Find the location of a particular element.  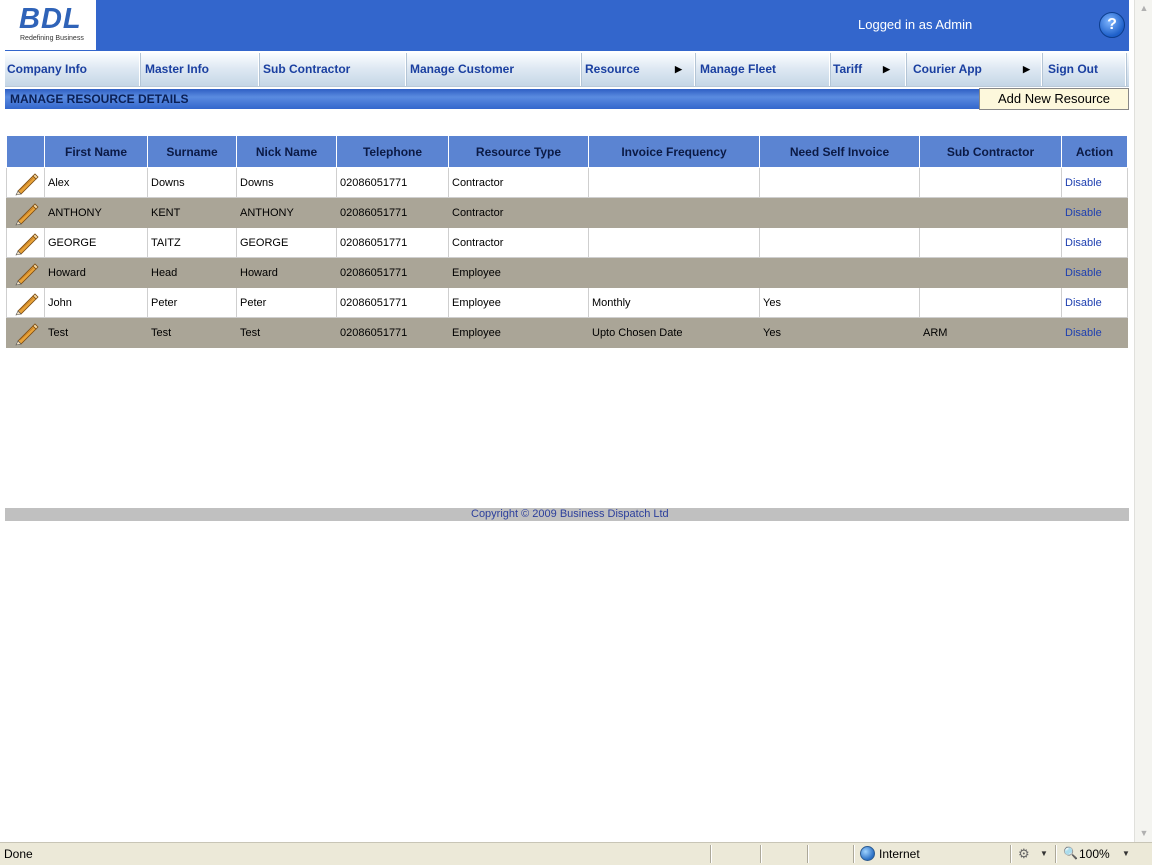

submenu-arrow-icon: ▶ is located at coordinates (886, 69).